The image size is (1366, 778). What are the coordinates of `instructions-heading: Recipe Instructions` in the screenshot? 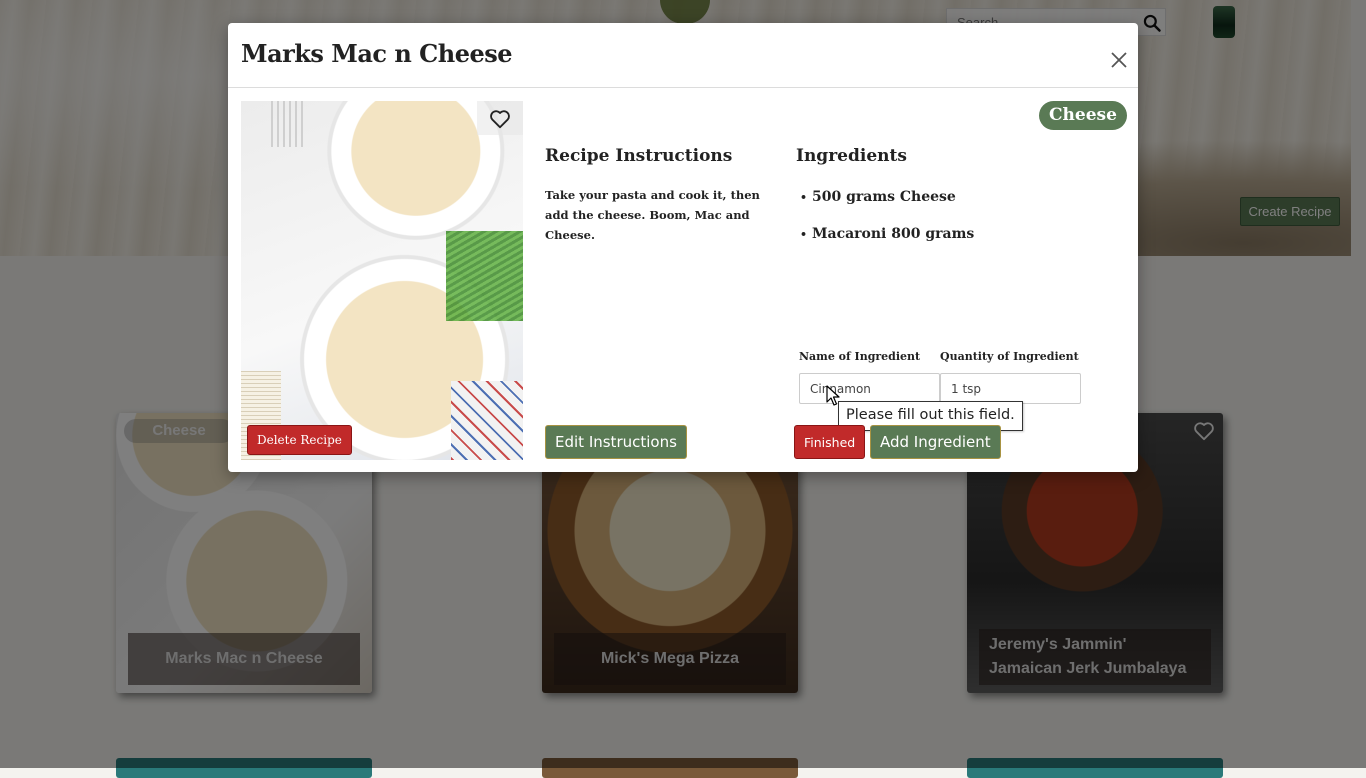 It's located at (639, 156).